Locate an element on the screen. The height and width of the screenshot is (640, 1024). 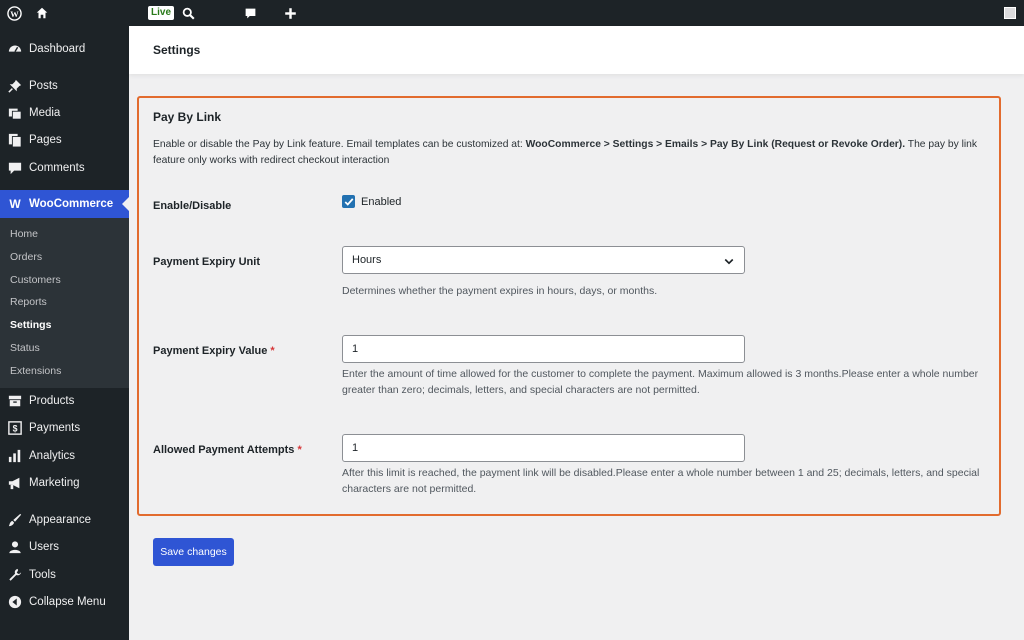
products-icon is located at coordinates (15, 401).